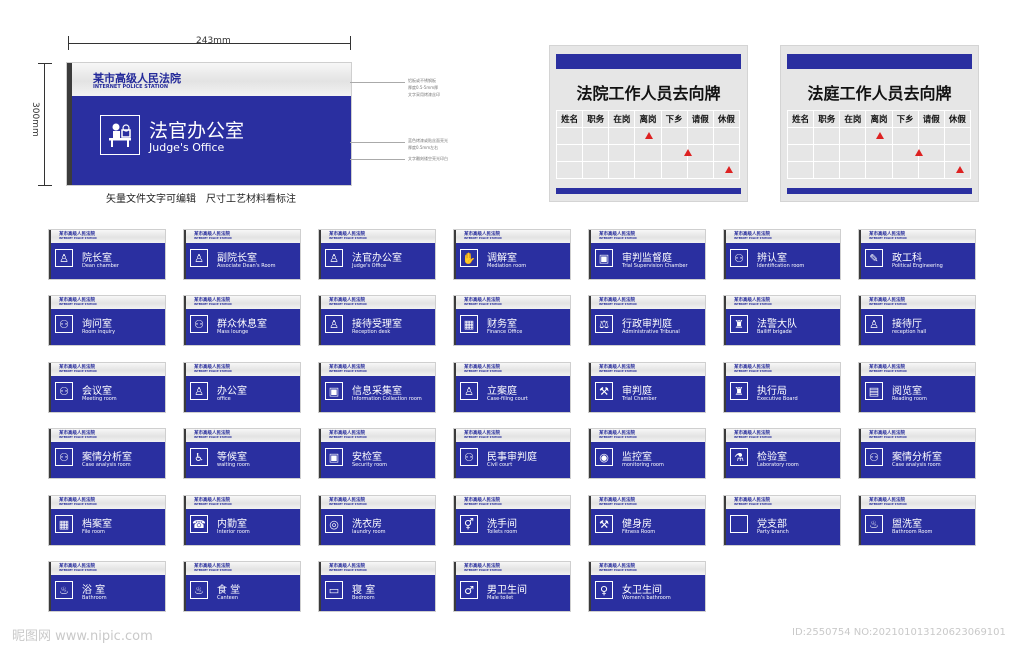 The width and height of the screenshot is (1024, 652). Describe the element at coordinates (917, 266) in the screenshot. I see `sign-room-en: Political Engineering` at that location.